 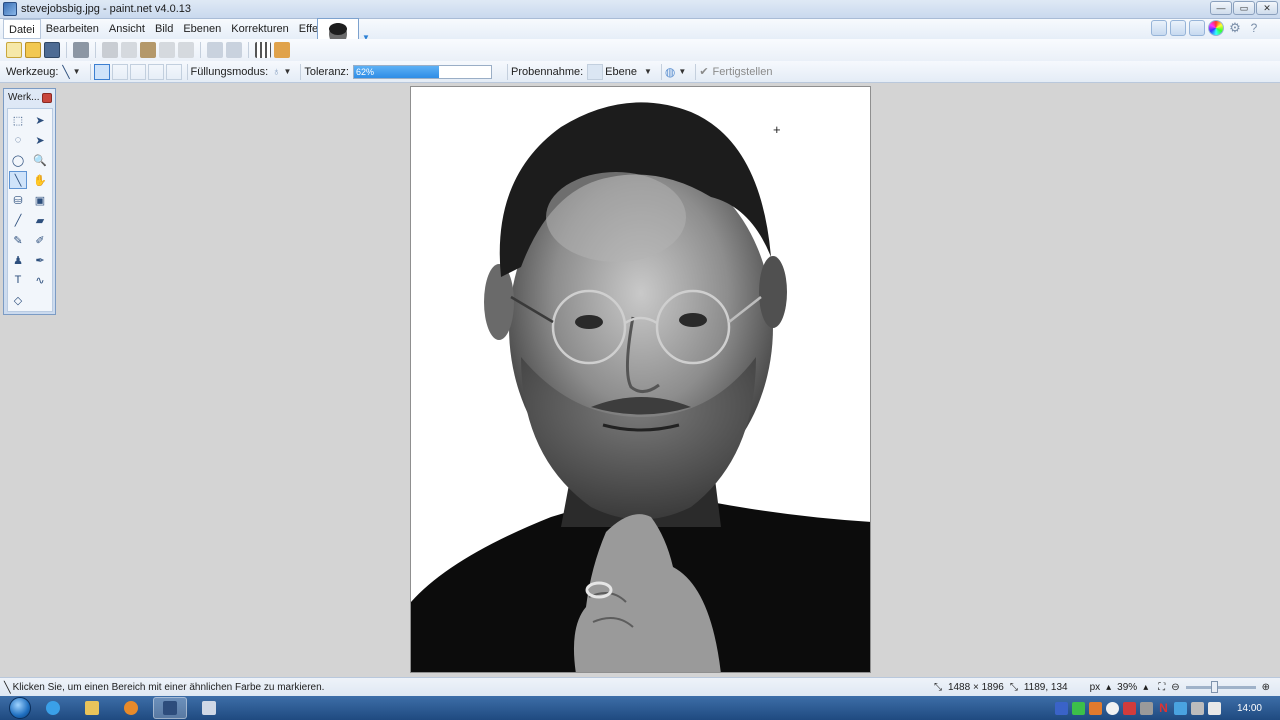 What do you see at coordinates (40, 220) in the screenshot?
I see `eraser-tool-icon: ▰` at bounding box center [40, 220].